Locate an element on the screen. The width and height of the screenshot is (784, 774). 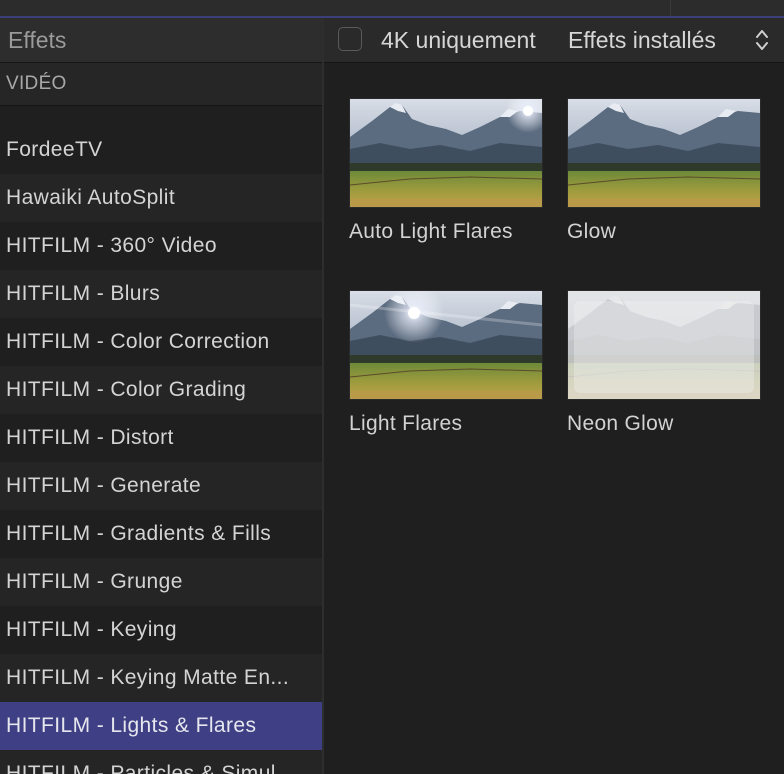
effect-tile-glow: Glow is located at coordinates (664, 171).